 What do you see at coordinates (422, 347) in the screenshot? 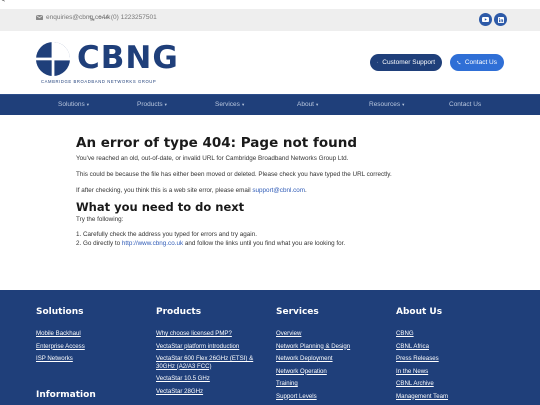
I see `footer-link: CBNL Africa` at bounding box center [422, 347].